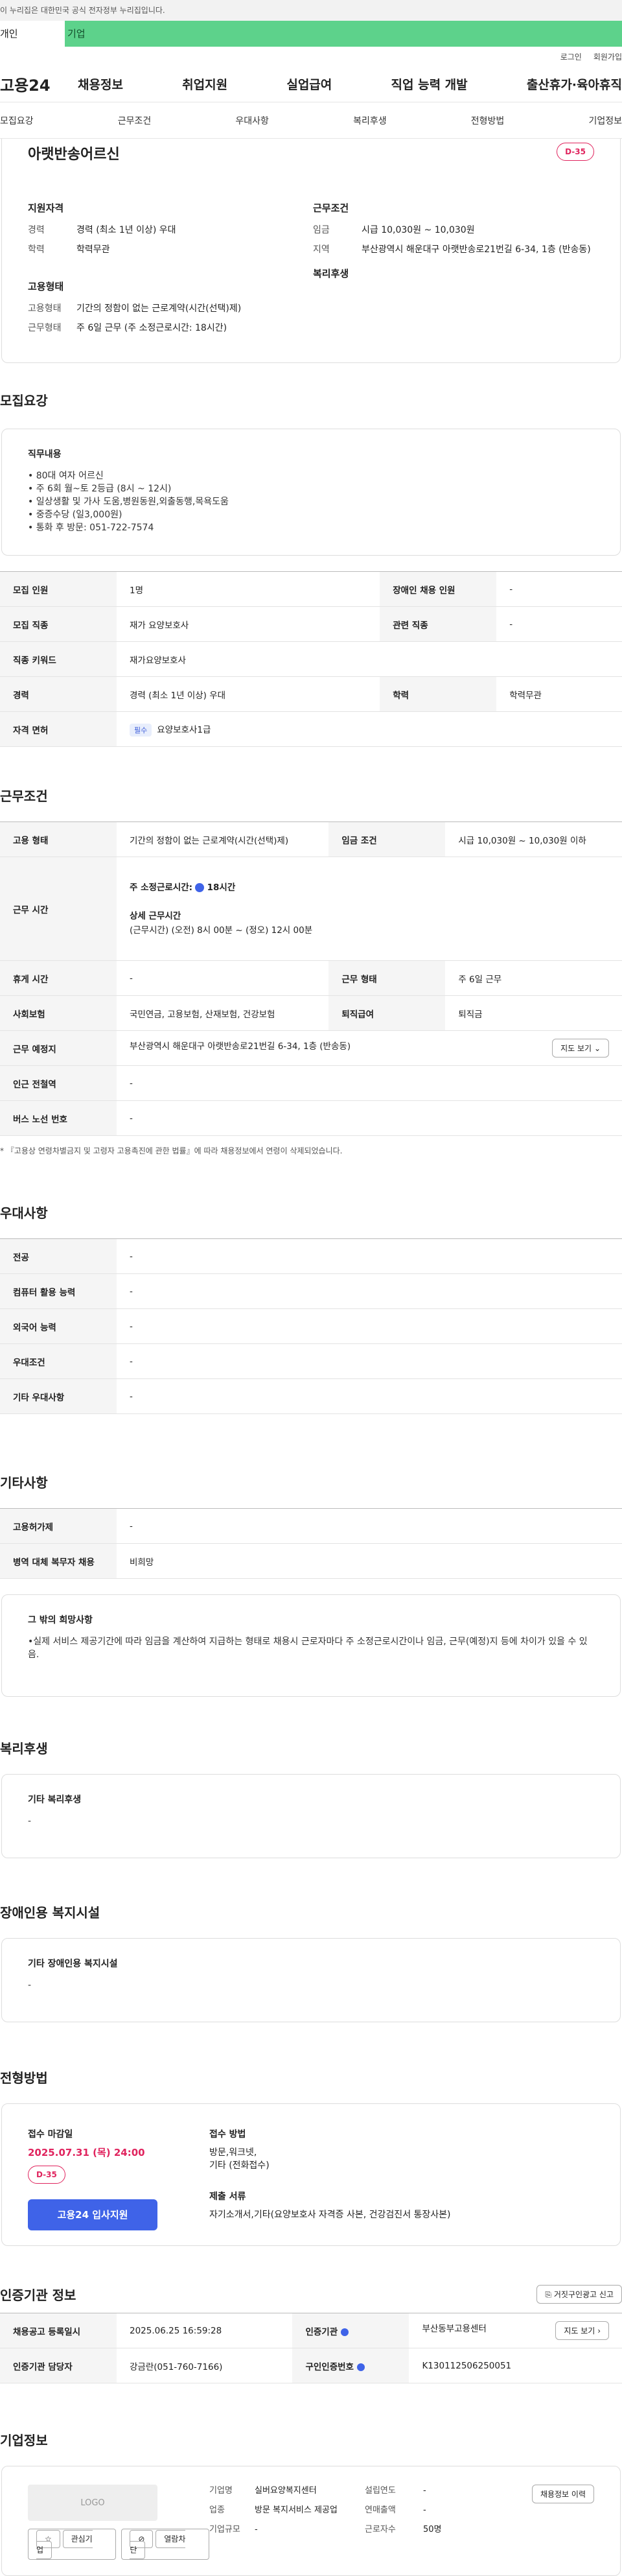  What do you see at coordinates (30, 1821) in the screenshot?
I see `welfare-value: -` at bounding box center [30, 1821].